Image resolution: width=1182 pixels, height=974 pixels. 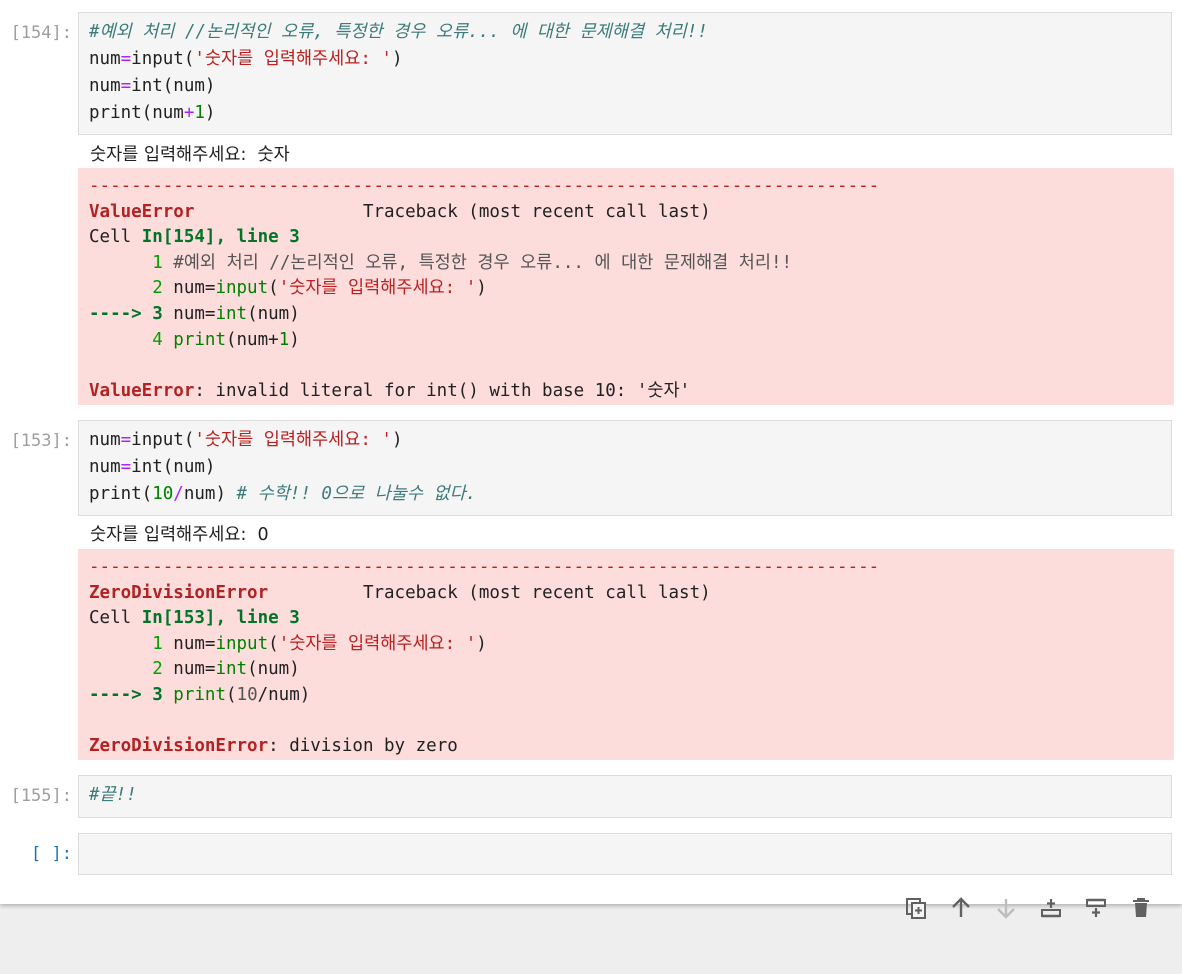 What do you see at coordinates (142, 390) in the screenshot?
I see `final-error-name: ValueError` at bounding box center [142, 390].